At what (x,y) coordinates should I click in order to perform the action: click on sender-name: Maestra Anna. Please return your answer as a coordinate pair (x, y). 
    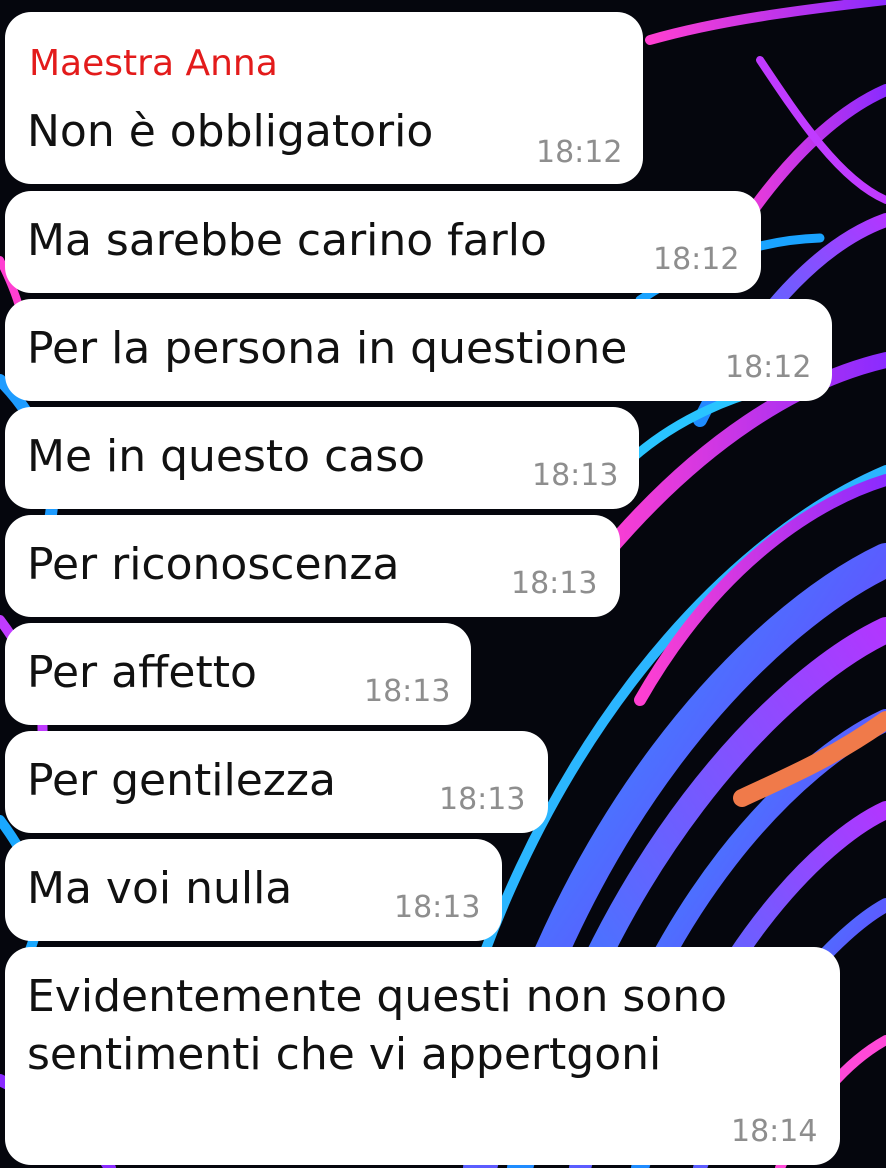
    Looking at the image, I should click on (153, 63).